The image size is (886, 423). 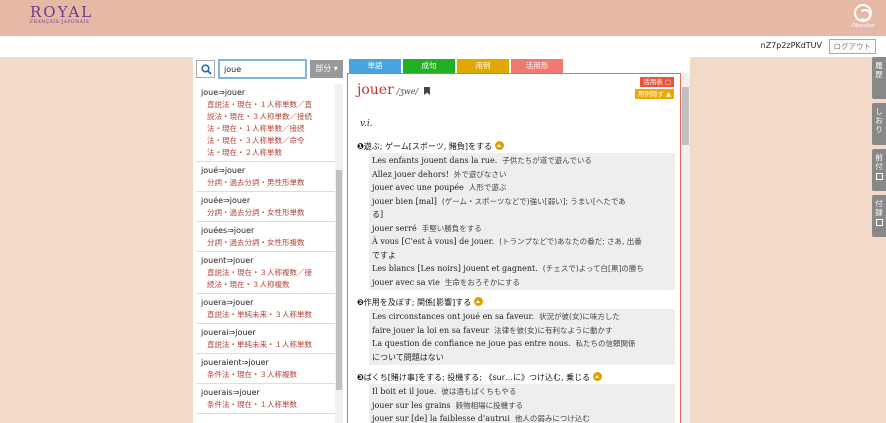 I want to click on result-line: 分詞・過去分詞・男性形単数, so click(x=256, y=182).